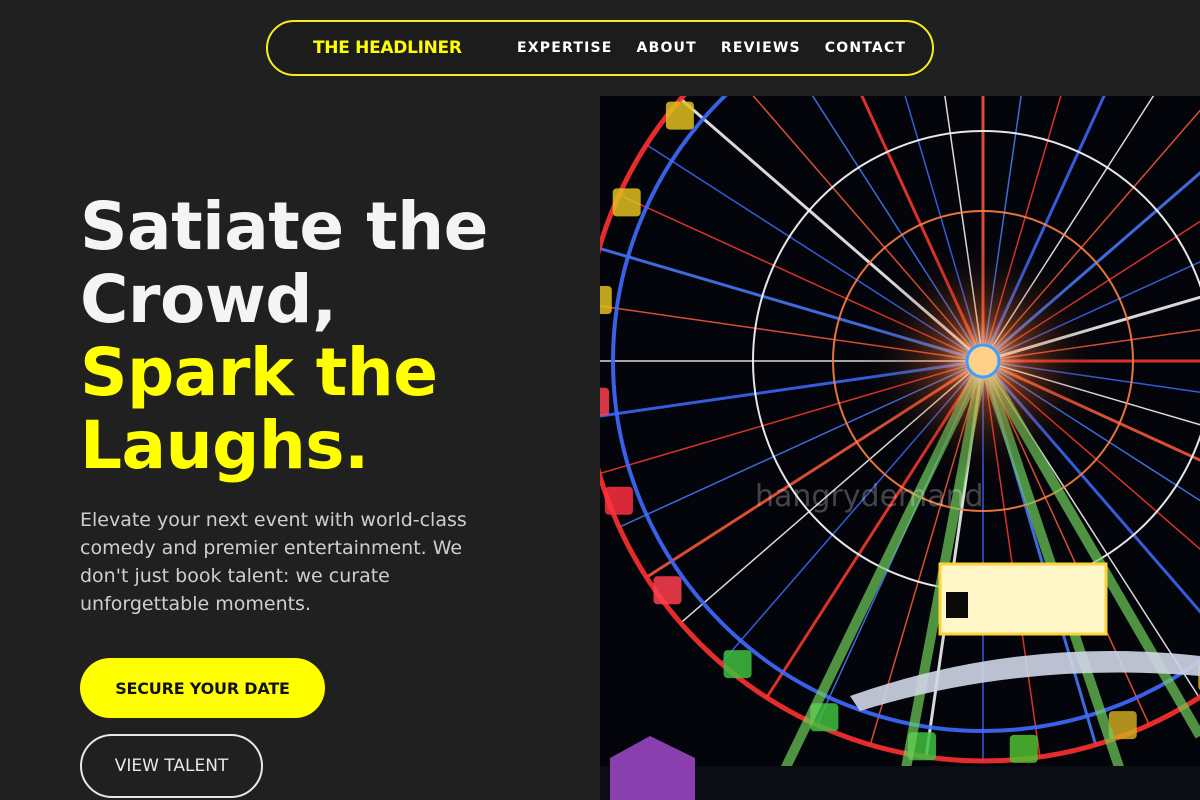 The width and height of the screenshot is (1200, 800). What do you see at coordinates (171, 766) in the screenshot?
I see `view-talent-button: VIEW TALENT` at bounding box center [171, 766].